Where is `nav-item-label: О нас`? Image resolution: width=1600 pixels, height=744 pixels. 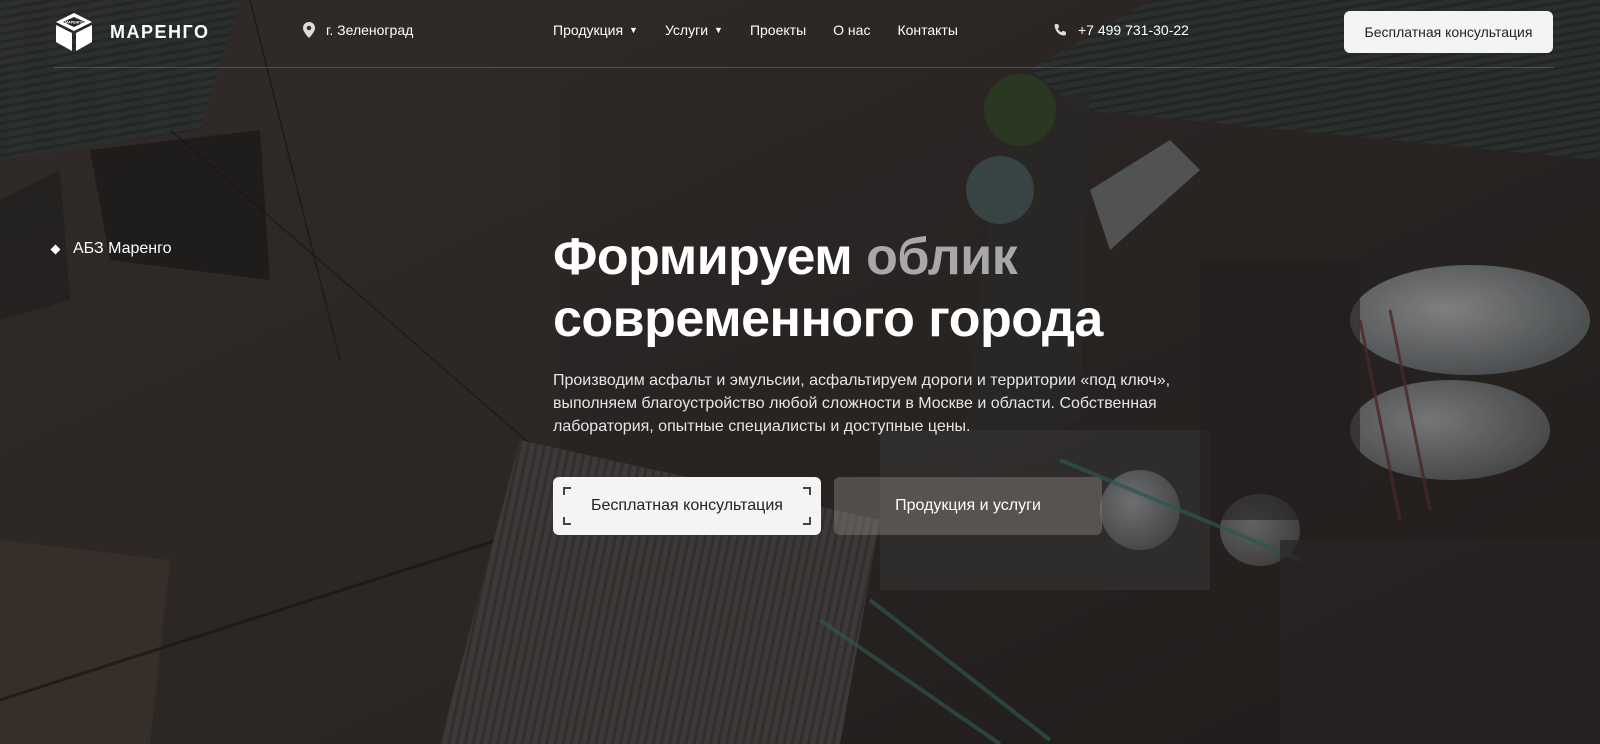 nav-item-label: О нас is located at coordinates (852, 30).